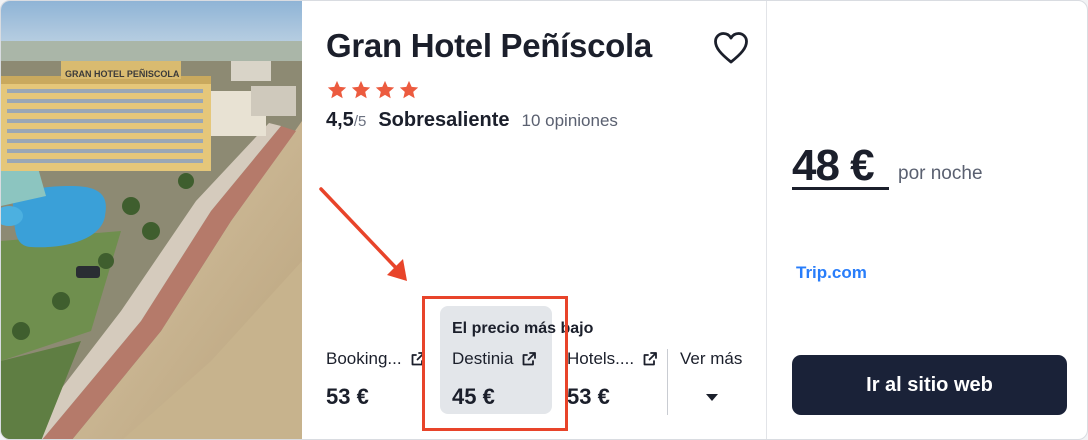 Image resolution: width=1088 pixels, height=440 pixels. I want to click on best-price: 48 €, so click(833, 165).